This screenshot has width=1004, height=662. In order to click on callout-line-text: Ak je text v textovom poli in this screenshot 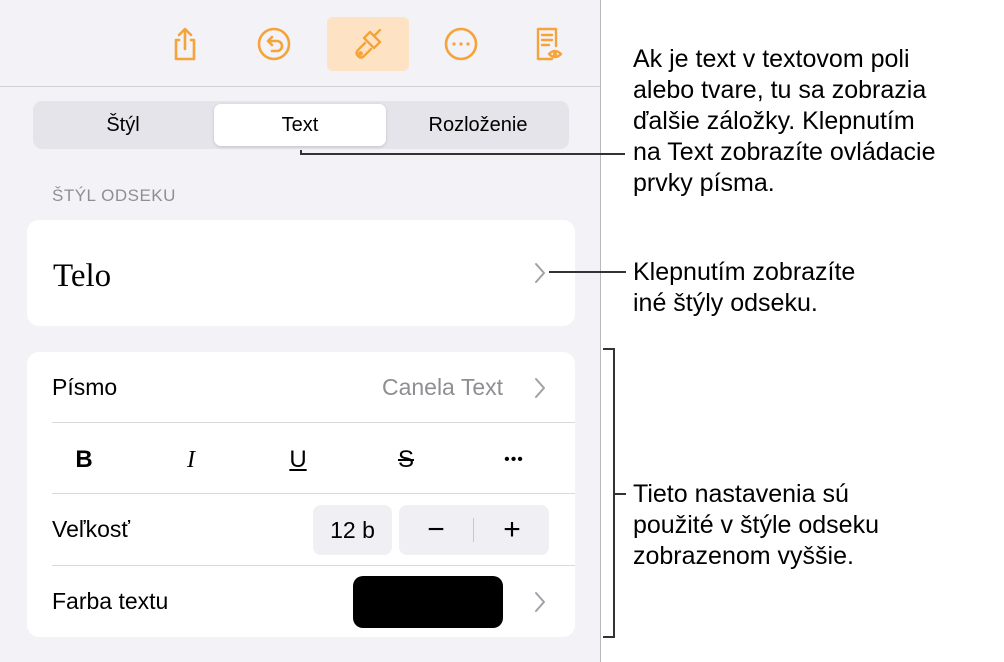, I will do `click(771, 59)`.